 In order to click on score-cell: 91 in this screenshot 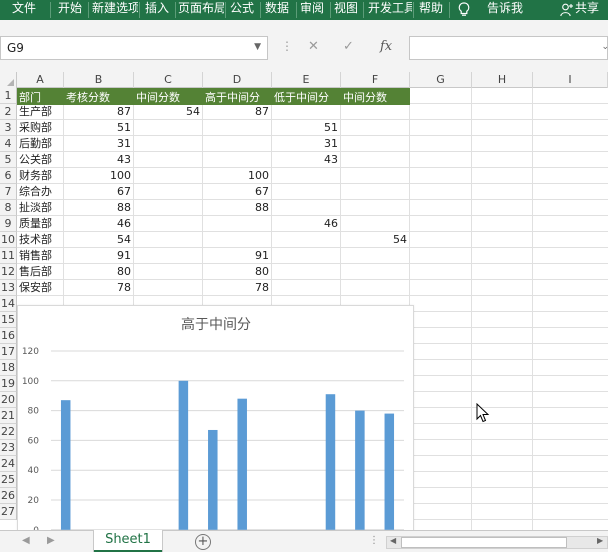, I will do `click(237, 256)`.